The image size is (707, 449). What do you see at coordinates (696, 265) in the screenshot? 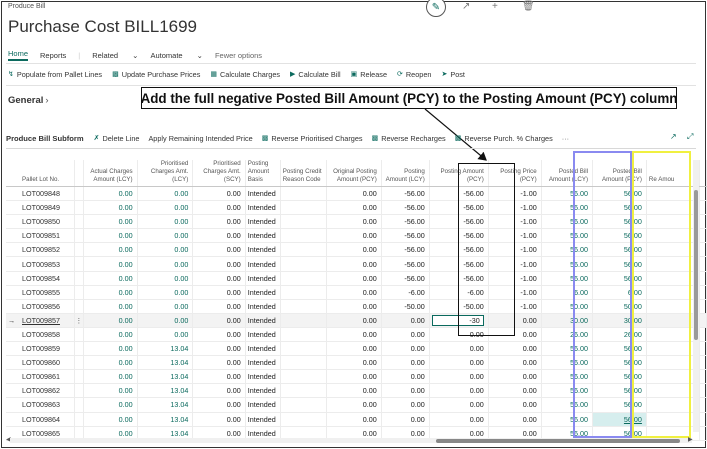
I see `vertical-scroll-thumb` at bounding box center [696, 265].